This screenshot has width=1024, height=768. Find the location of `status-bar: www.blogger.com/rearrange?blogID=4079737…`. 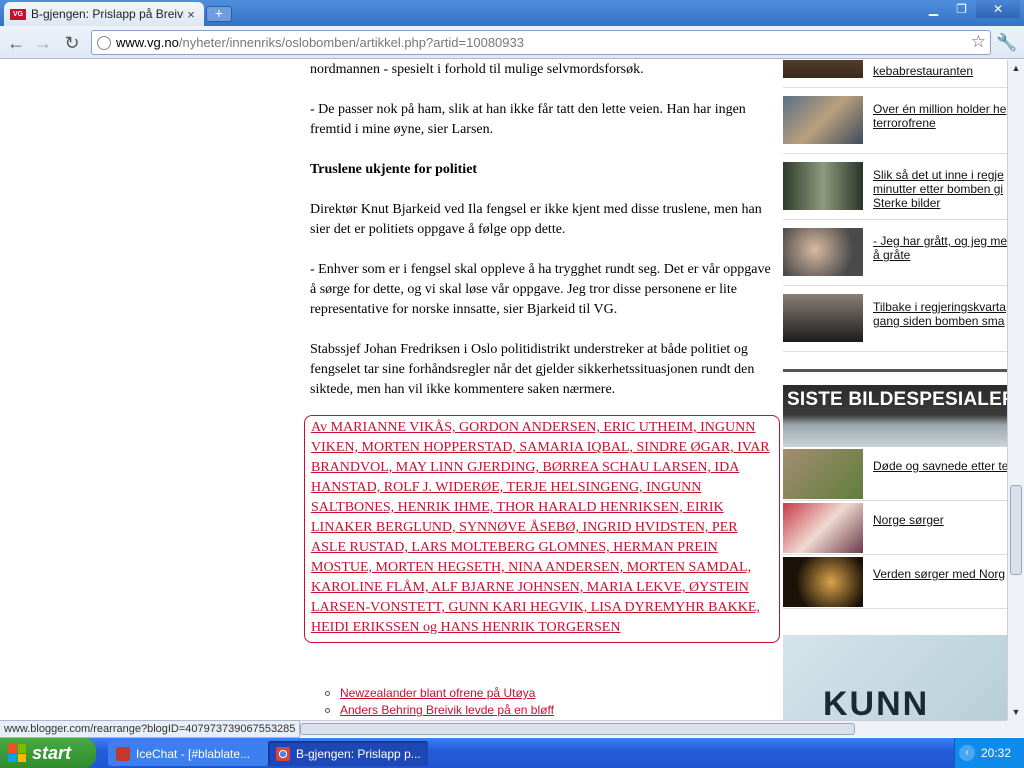

status-bar: www.blogger.com/rearrange?blogID=4079737… is located at coordinates (150, 729).